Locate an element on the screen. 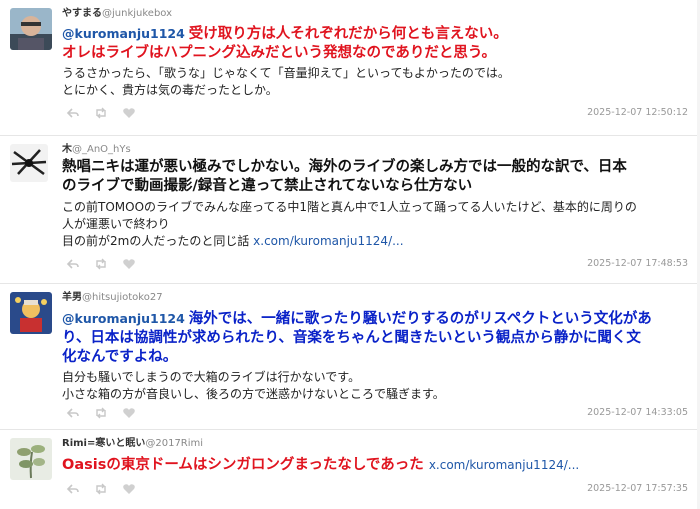 Image resolution: width=700 pixels, height=509 pixels. tweet-header: 羊男@hitsujiotoko27 is located at coordinates (377, 294).